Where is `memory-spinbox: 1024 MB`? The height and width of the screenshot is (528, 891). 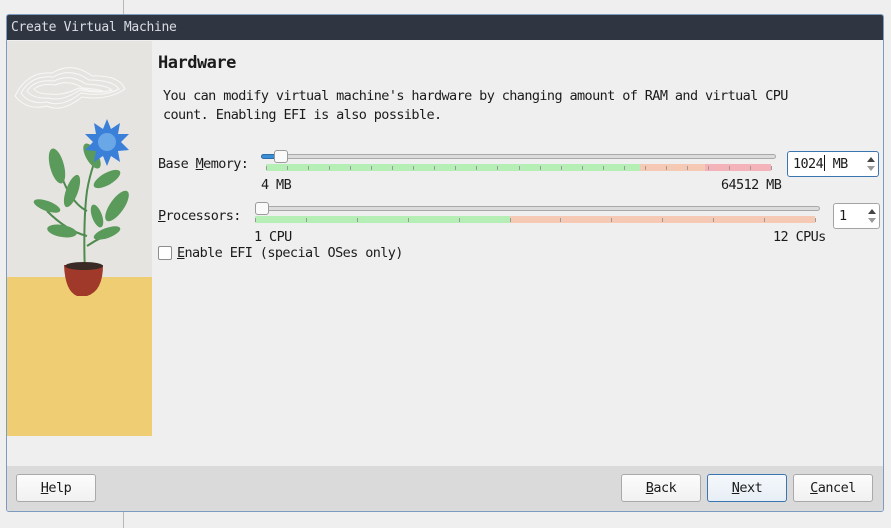
memory-spinbox: 1024 MB is located at coordinates (833, 164).